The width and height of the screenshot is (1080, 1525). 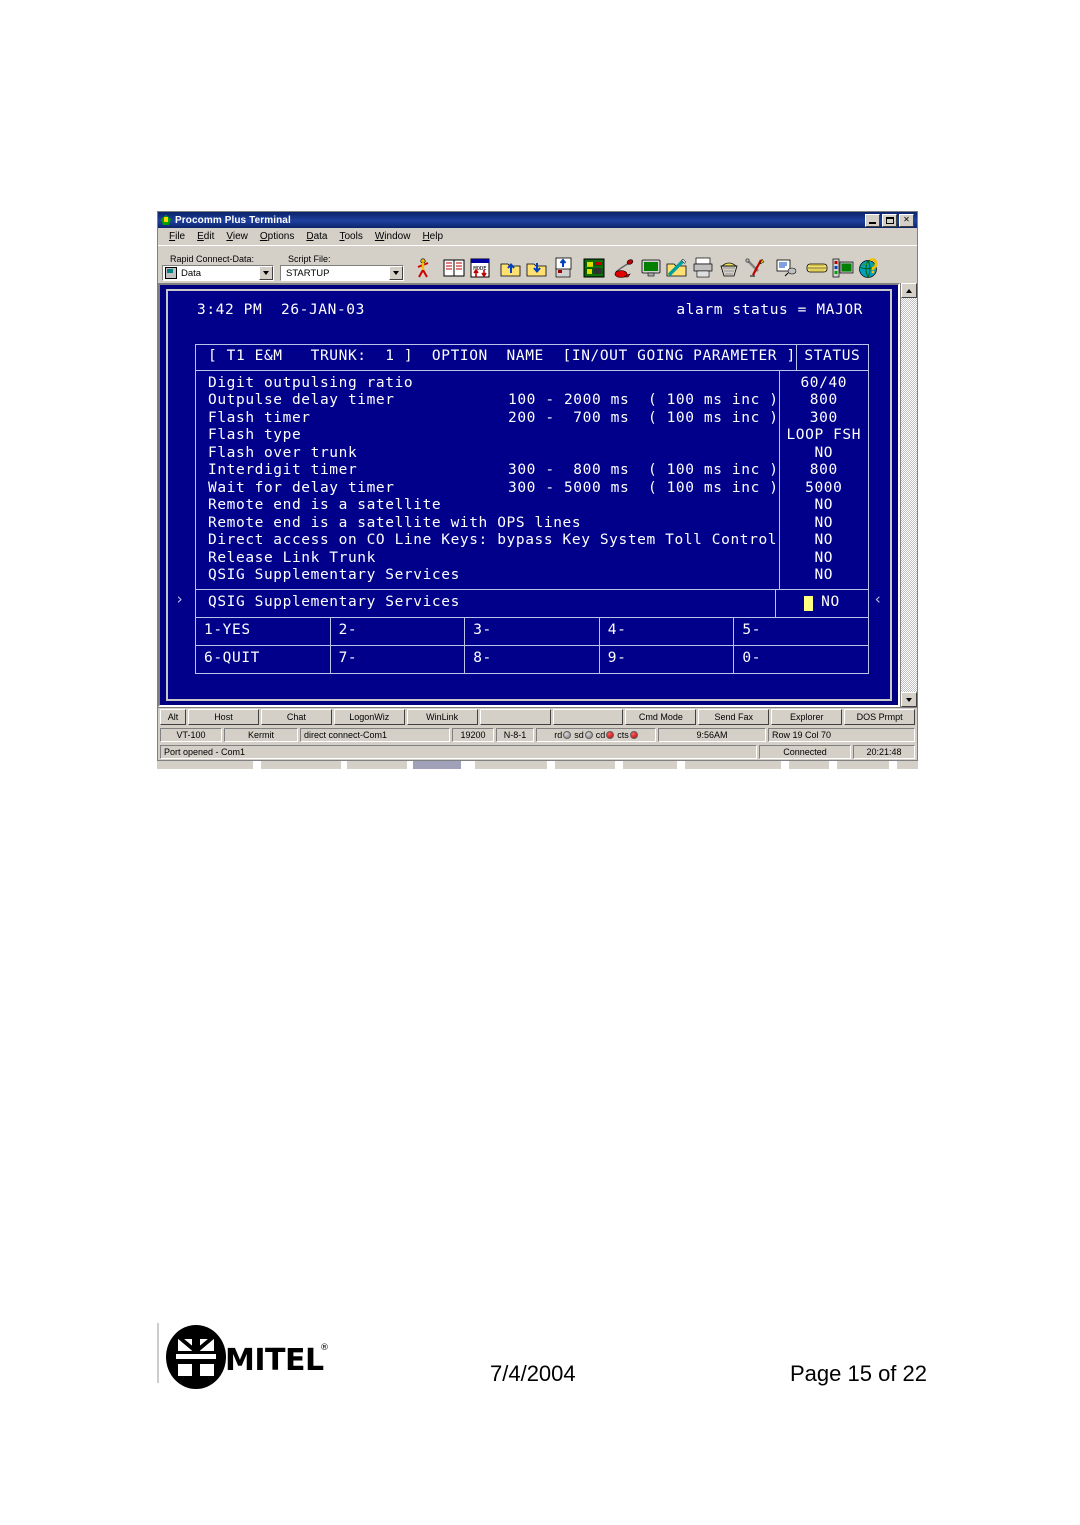 What do you see at coordinates (334, 575) in the screenshot?
I see `option-name: QSIG Supplementary Services` at bounding box center [334, 575].